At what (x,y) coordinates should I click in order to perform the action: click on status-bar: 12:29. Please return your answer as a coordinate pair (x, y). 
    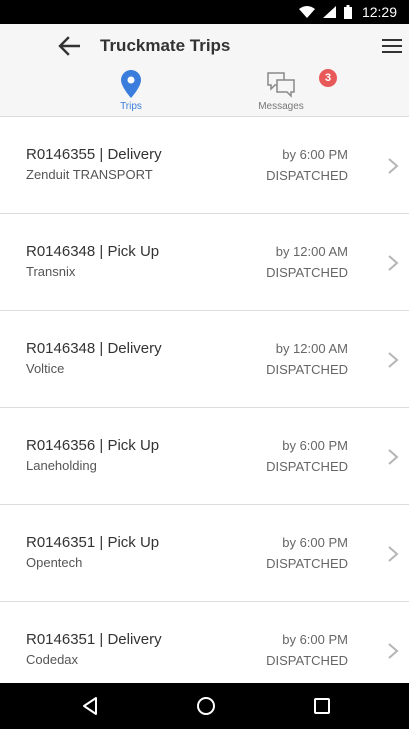
    Looking at the image, I should click on (204, 12).